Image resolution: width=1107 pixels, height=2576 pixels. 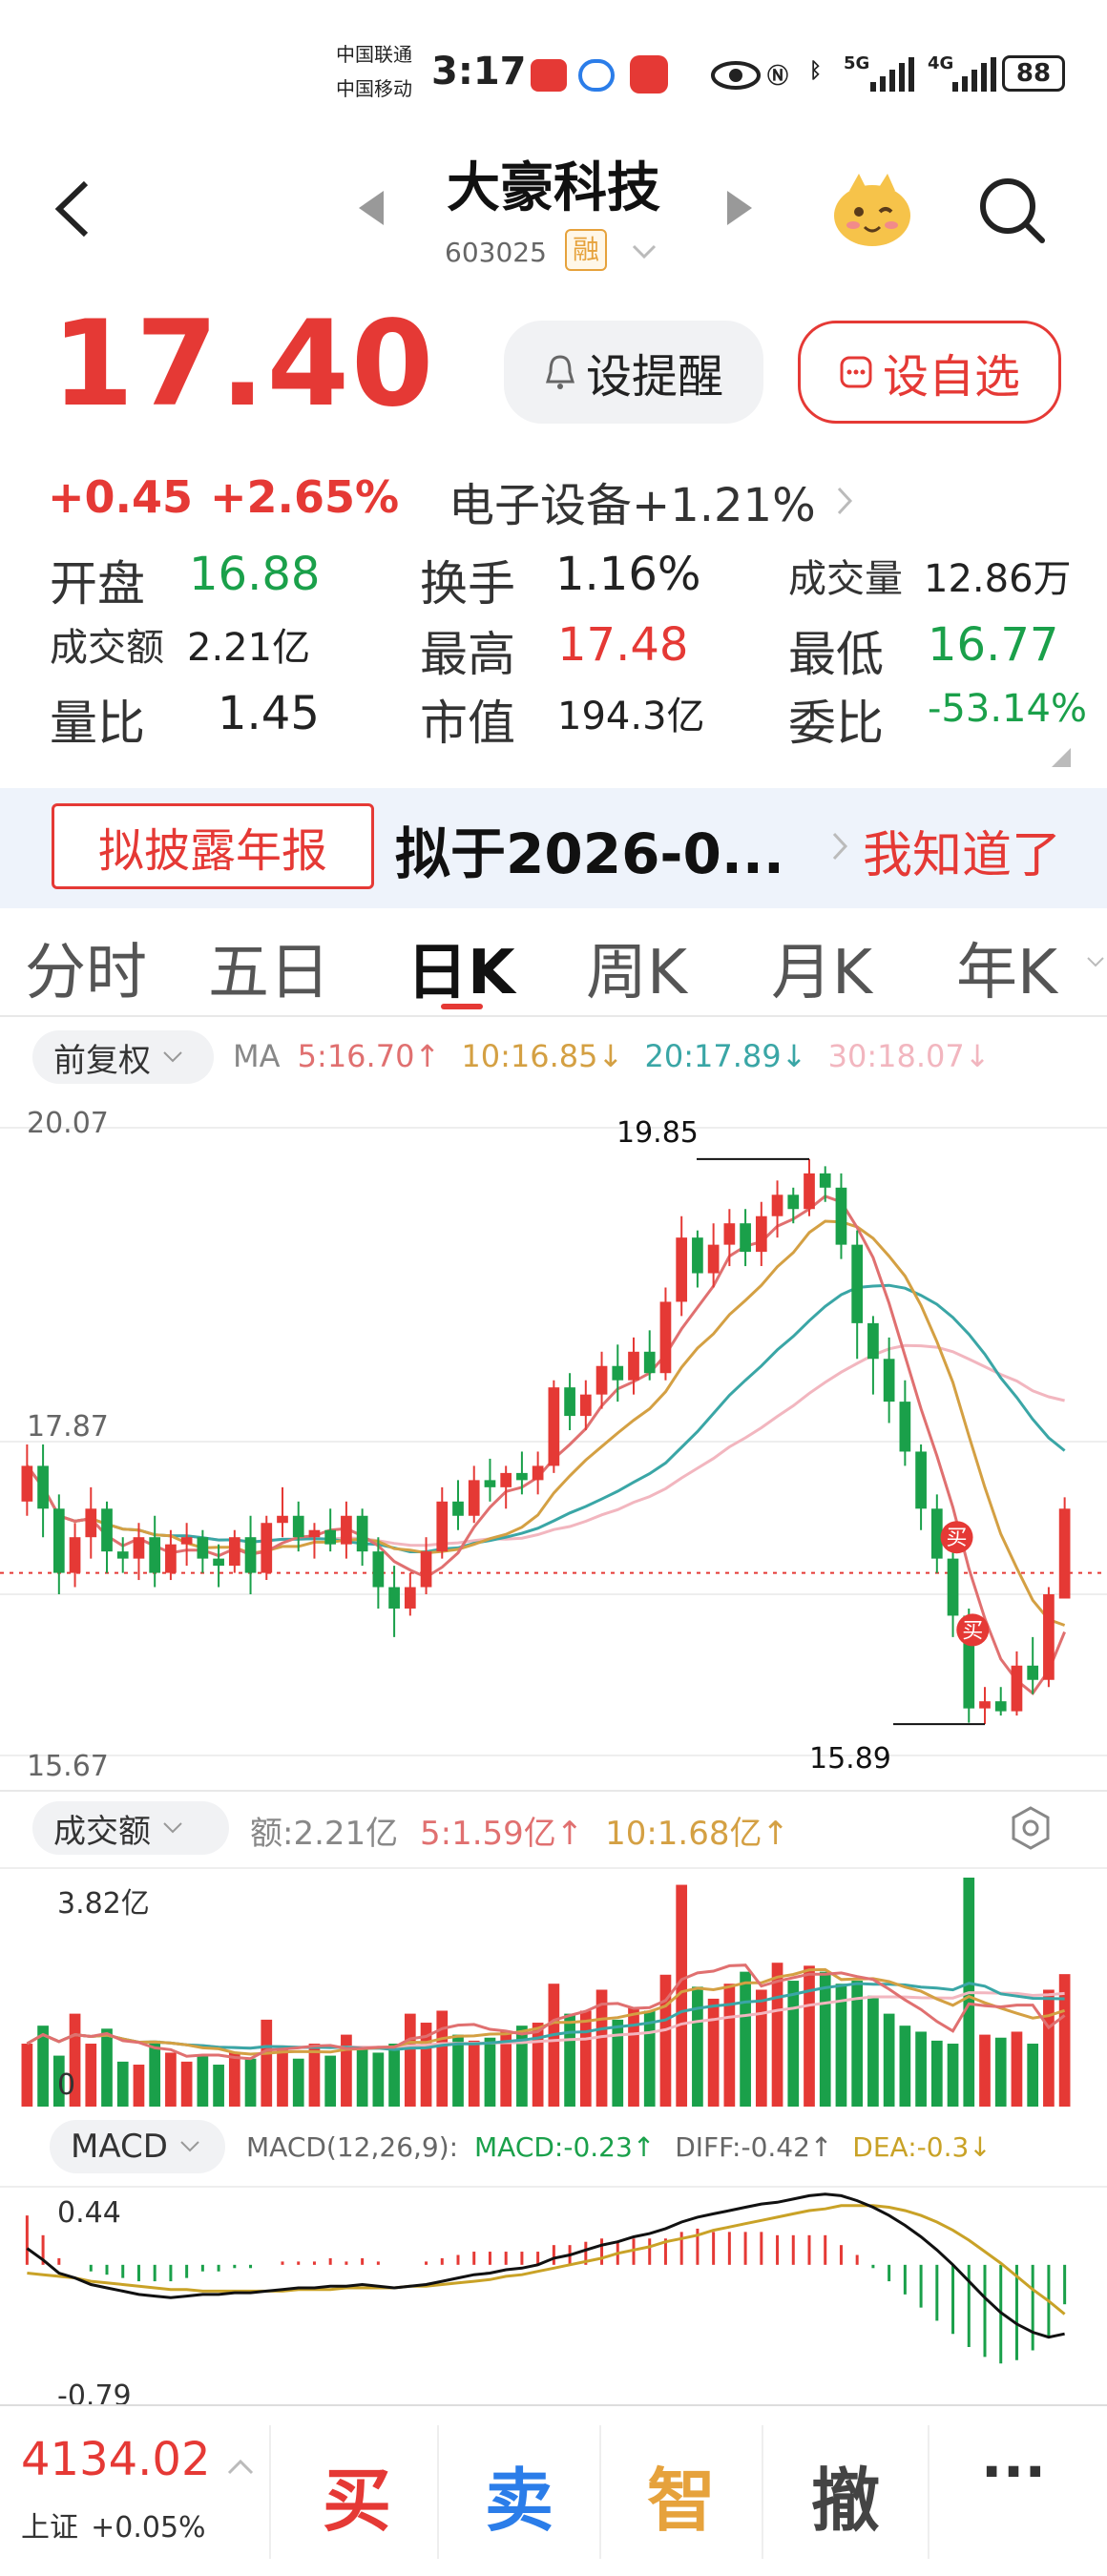 What do you see at coordinates (634, 372) in the screenshot?
I see `set-alert-button: 设提醒` at bounding box center [634, 372].